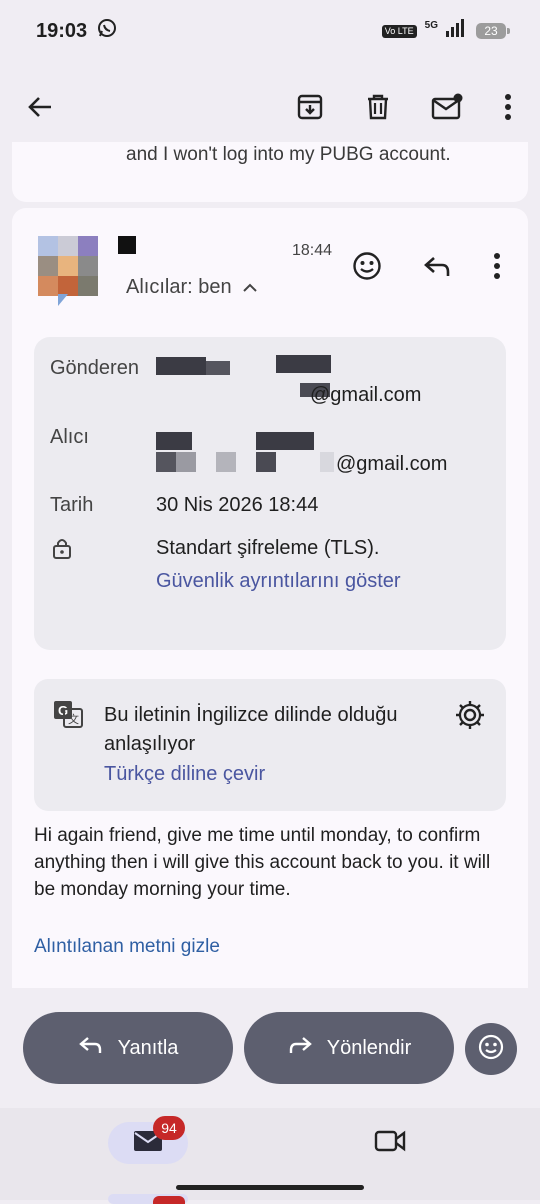  I want to click on date-value: 30 Nis 2026 18:44, so click(237, 505).